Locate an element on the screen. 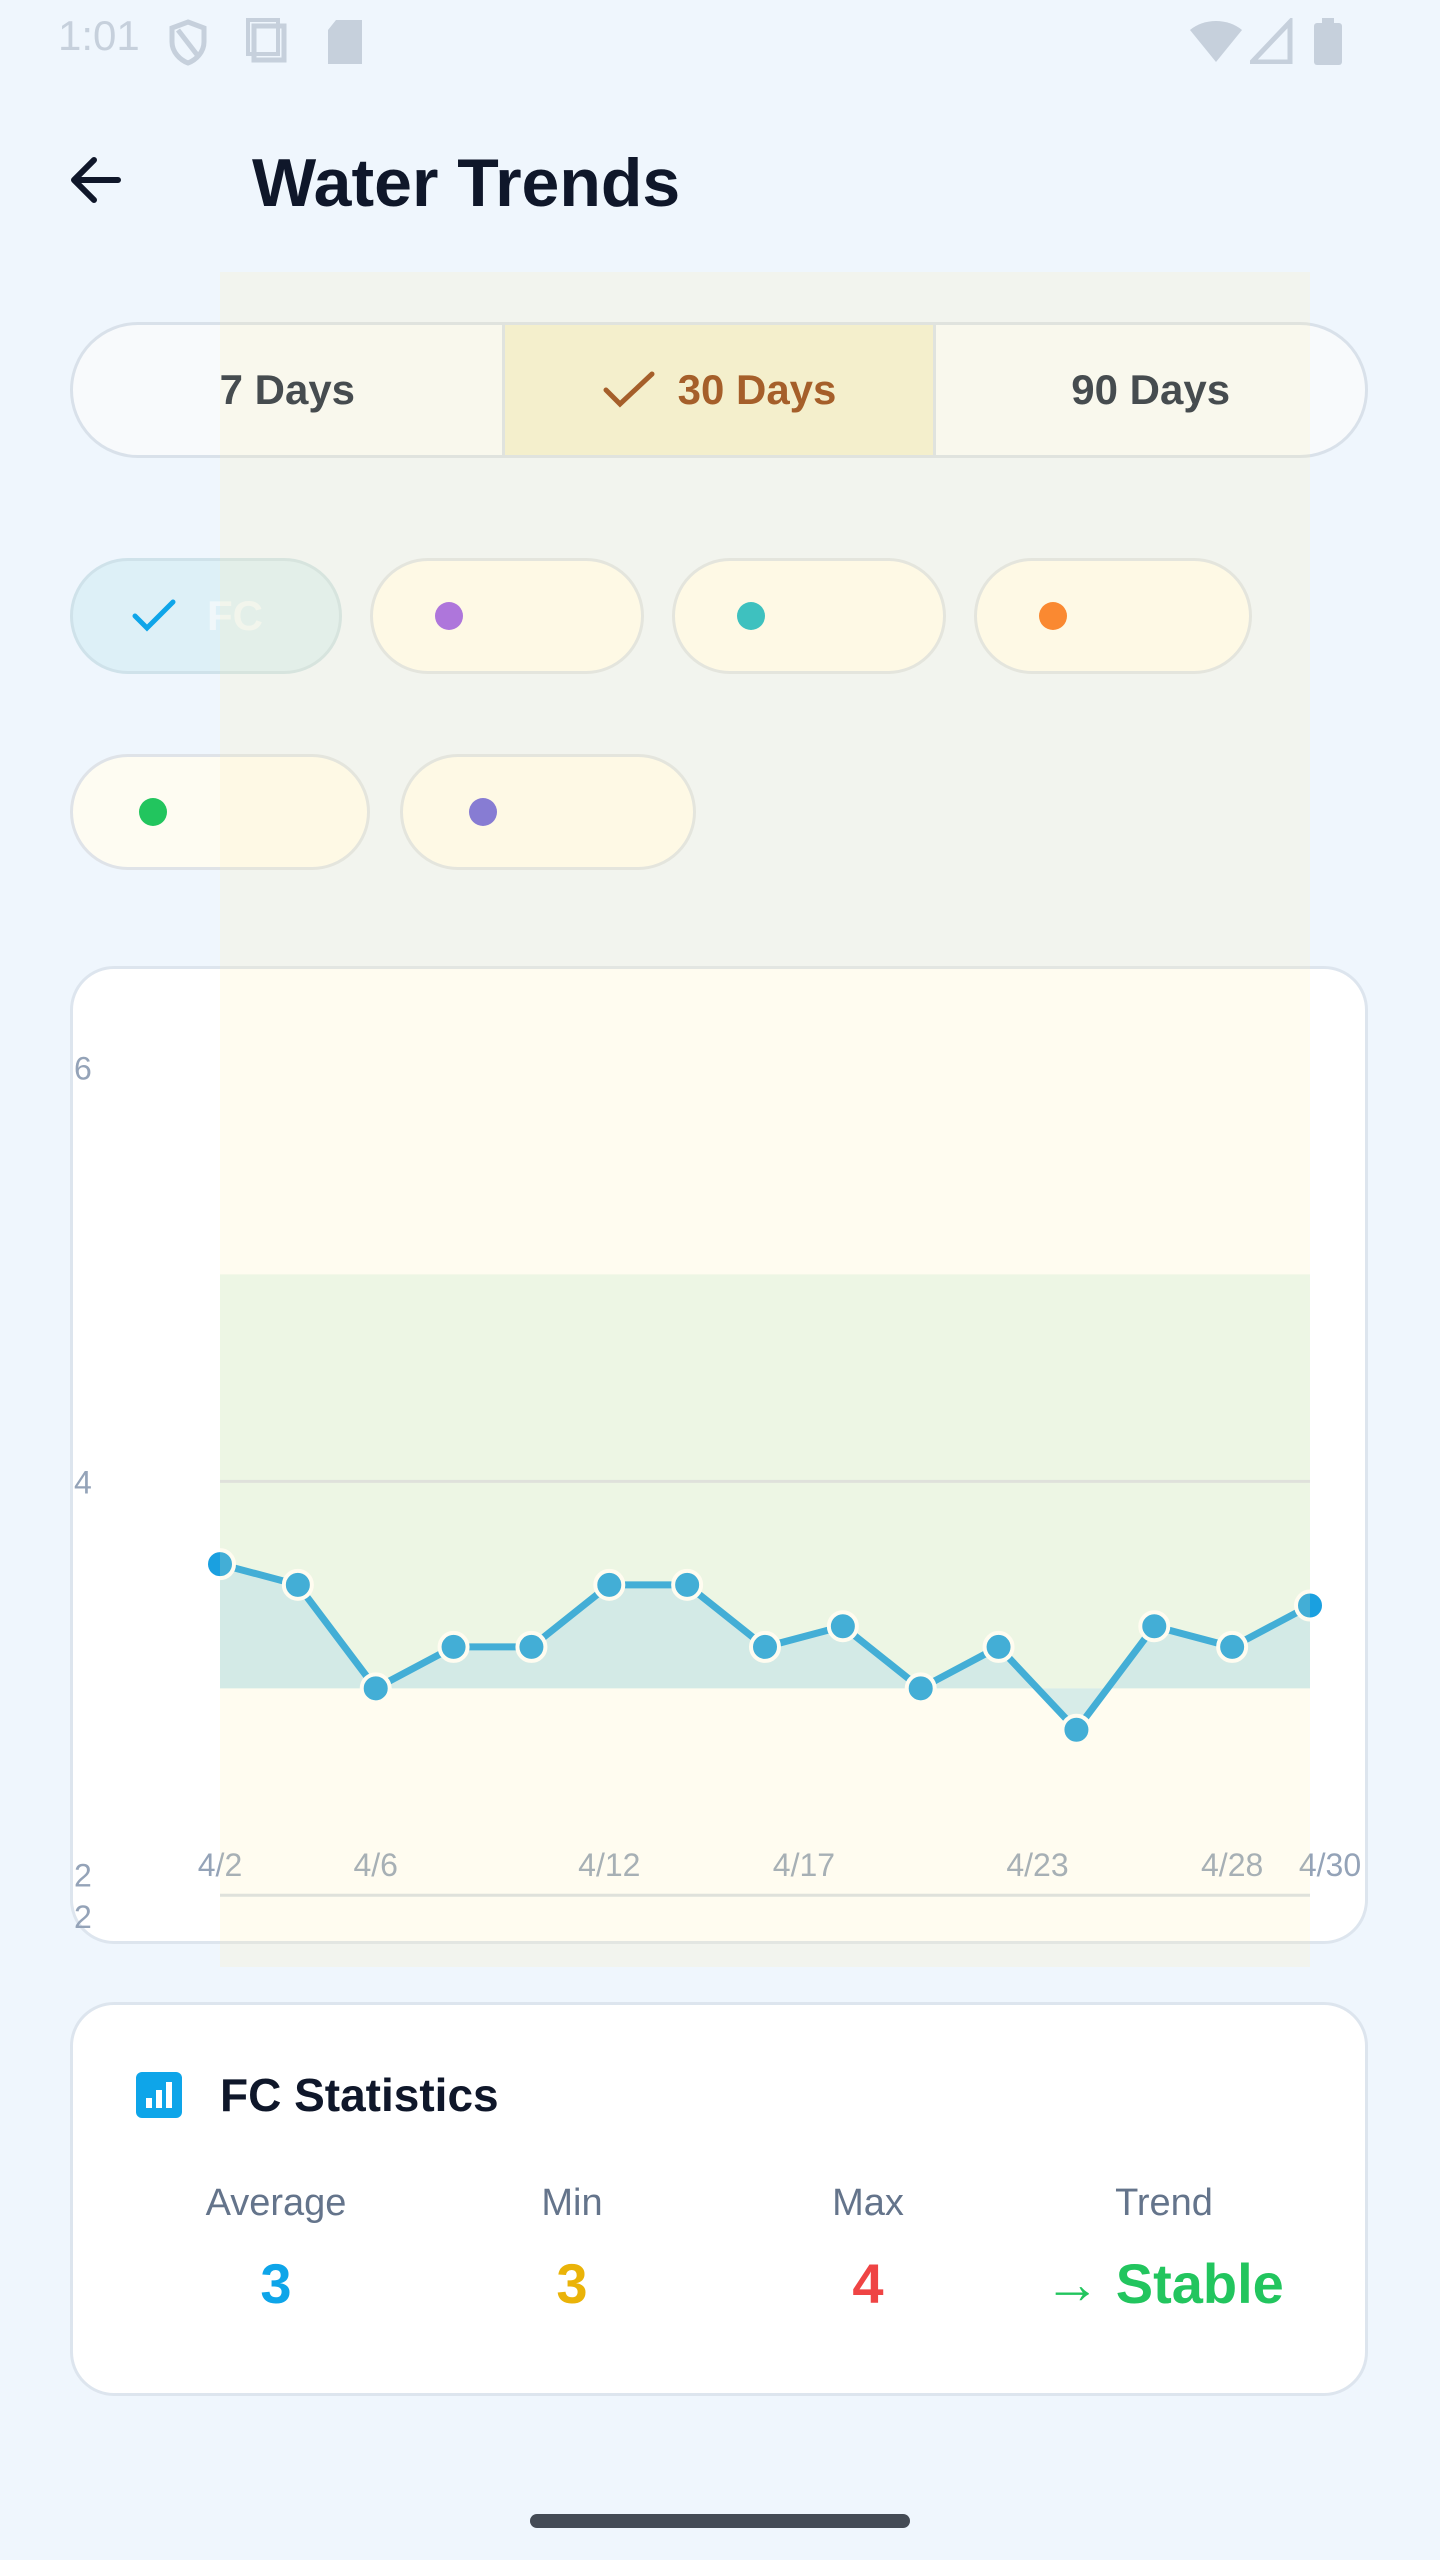 Image resolution: width=1440 pixels, height=2560 pixels. tab-label: 90 Days is located at coordinates (1151, 389).